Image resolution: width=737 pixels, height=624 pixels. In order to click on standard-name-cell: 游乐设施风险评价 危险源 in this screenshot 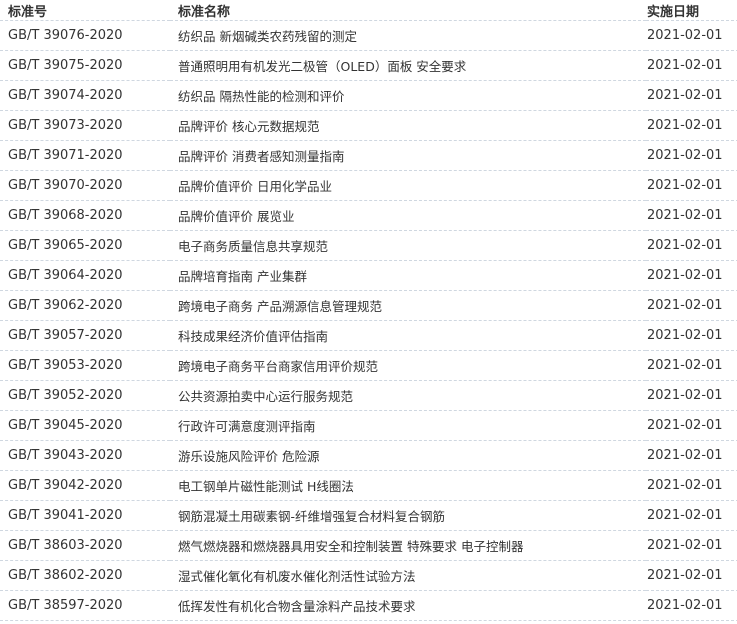, I will do `click(408, 455)`.